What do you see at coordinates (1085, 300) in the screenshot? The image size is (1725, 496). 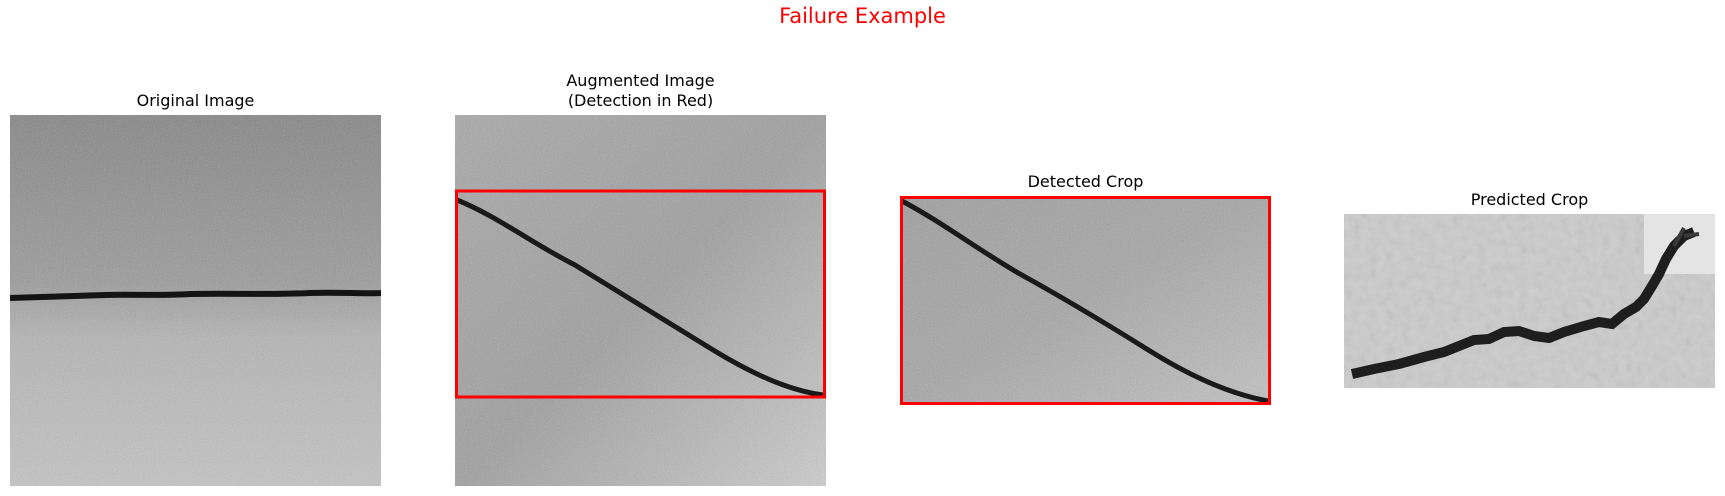 I see `detected-crop-image` at bounding box center [1085, 300].